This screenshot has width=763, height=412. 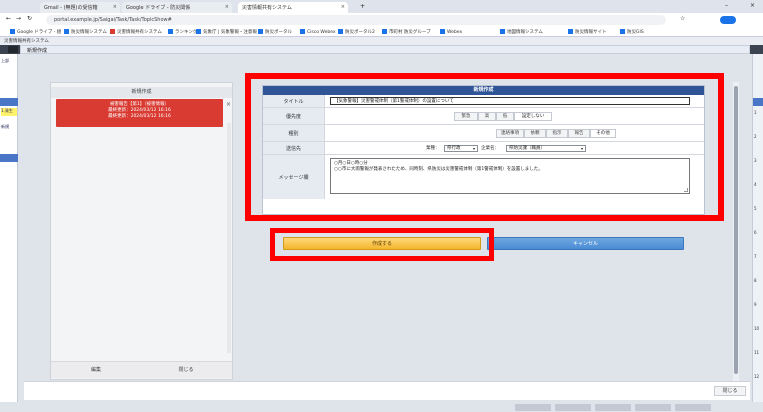 I want to click on app-title: 災害情報共有システム, so click(x=381, y=41).